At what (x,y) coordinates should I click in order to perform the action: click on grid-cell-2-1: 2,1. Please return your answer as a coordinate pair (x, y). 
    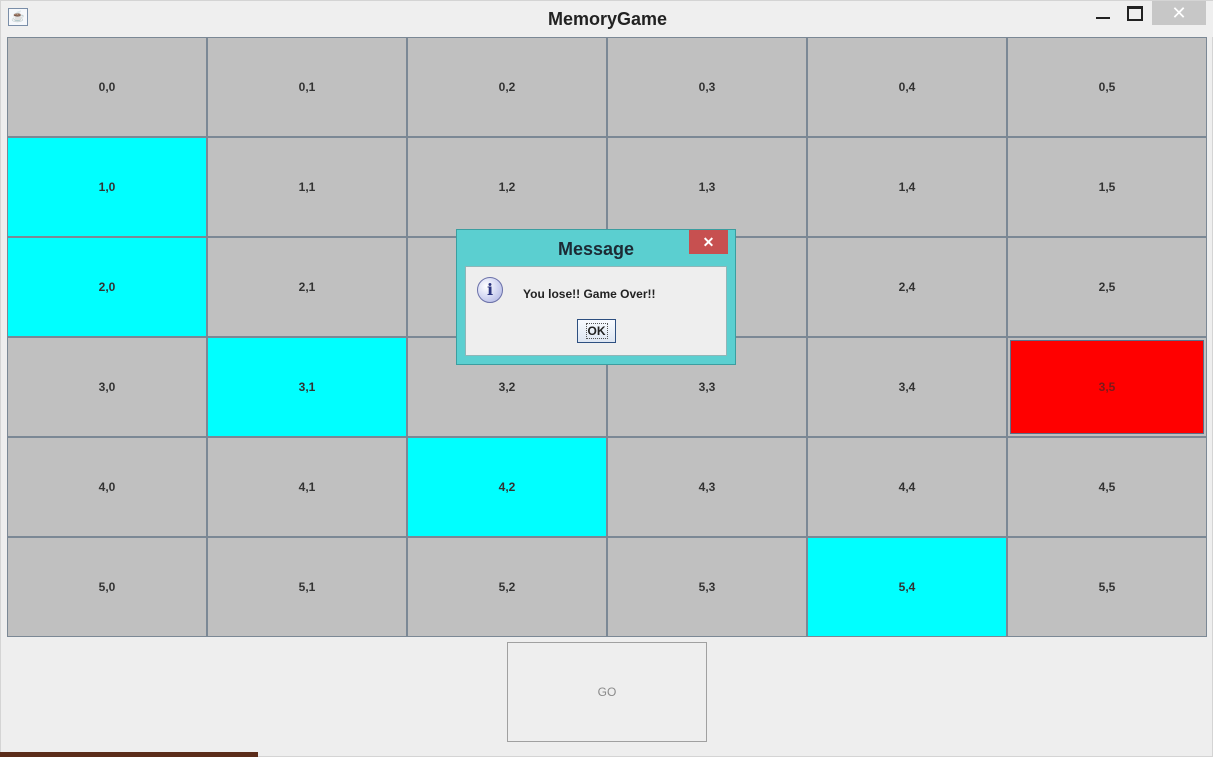
    Looking at the image, I should click on (307, 287).